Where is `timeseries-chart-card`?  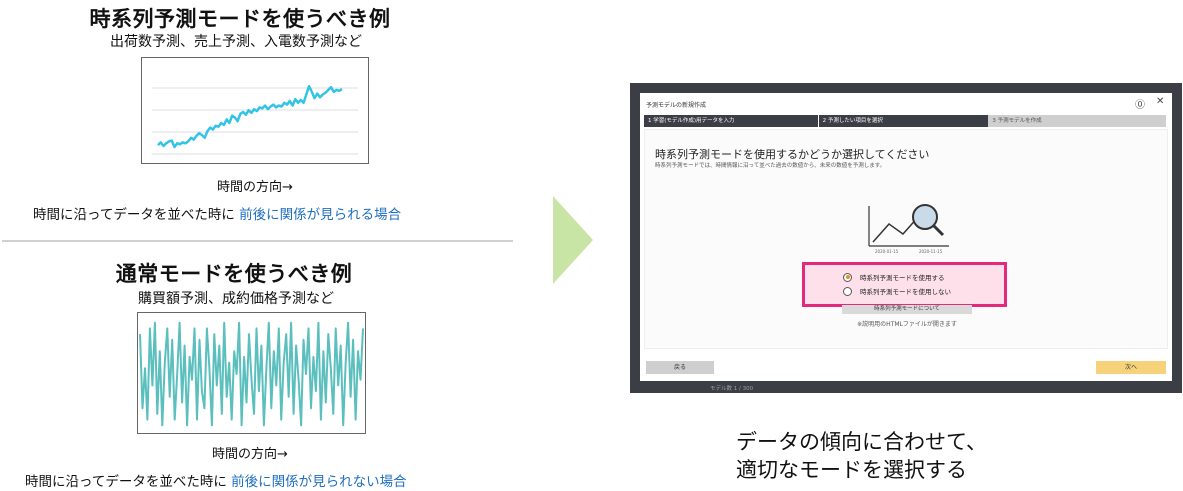 timeseries-chart-card is located at coordinates (255, 110).